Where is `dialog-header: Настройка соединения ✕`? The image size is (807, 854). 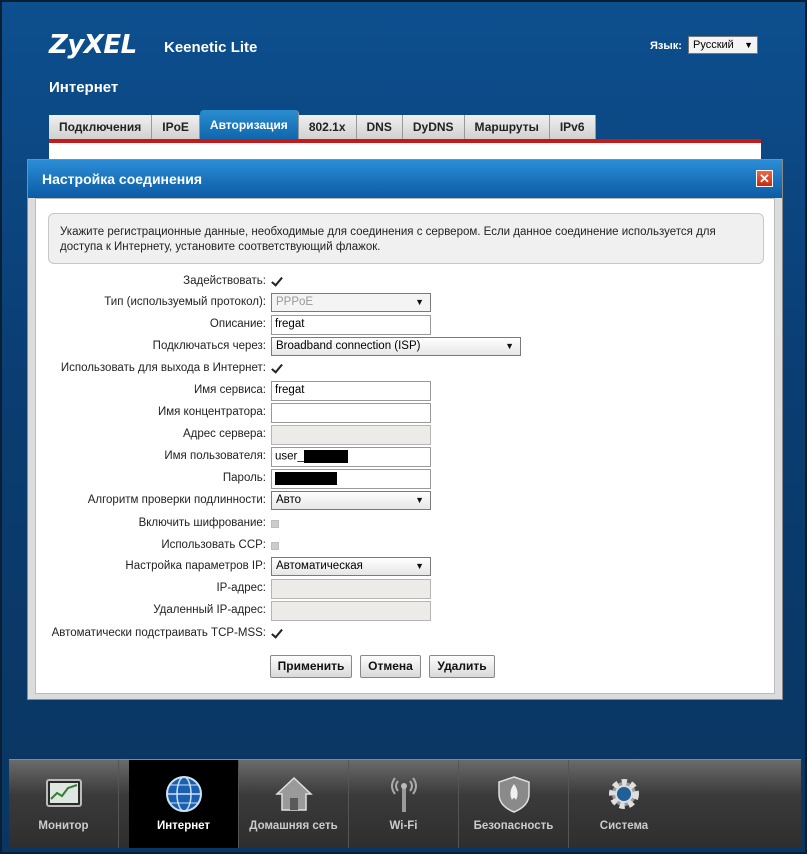
dialog-header: Настройка соединения ✕ is located at coordinates (405, 179).